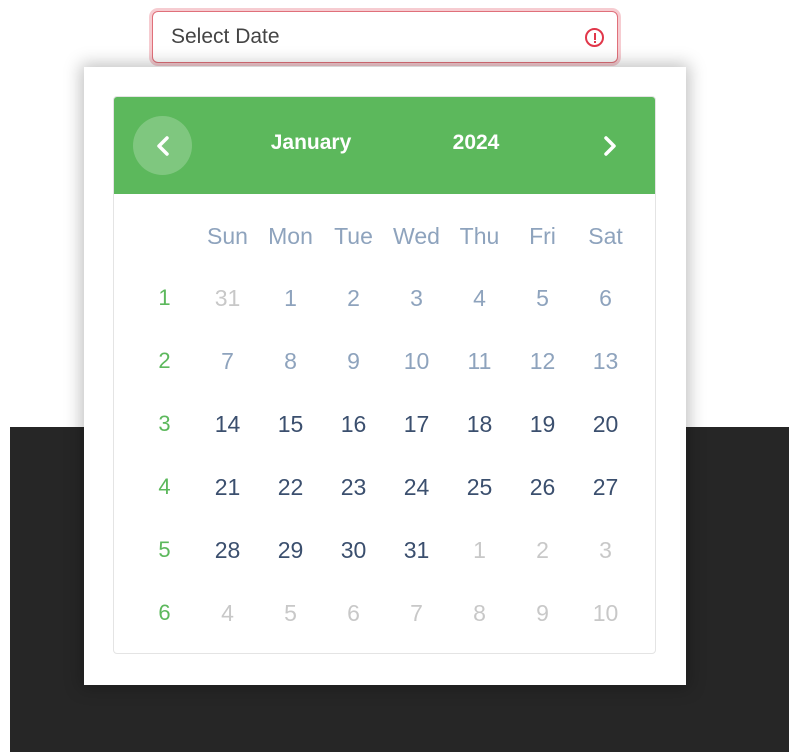  What do you see at coordinates (416, 361) in the screenshot?
I see `day-cell: 10` at bounding box center [416, 361].